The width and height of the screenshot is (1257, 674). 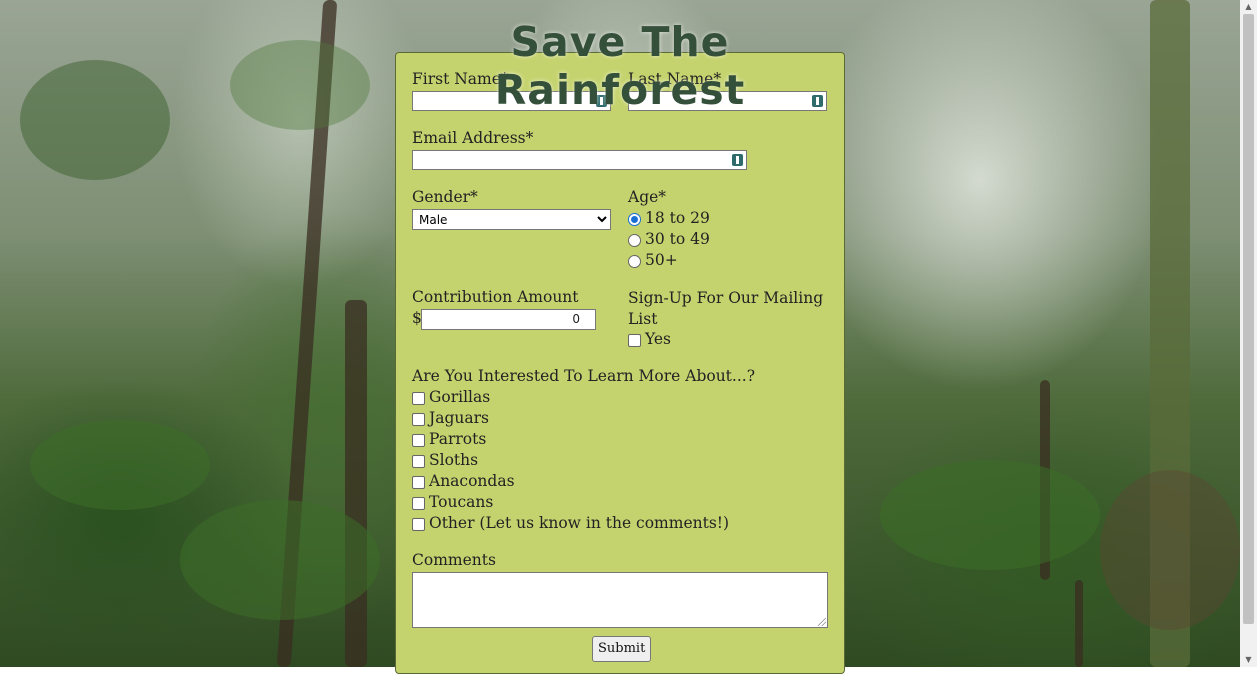 What do you see at coordinates (458, 439) in the screenshot?
I see `interest-option-label: Parrots` at bounding box center [458, 439].